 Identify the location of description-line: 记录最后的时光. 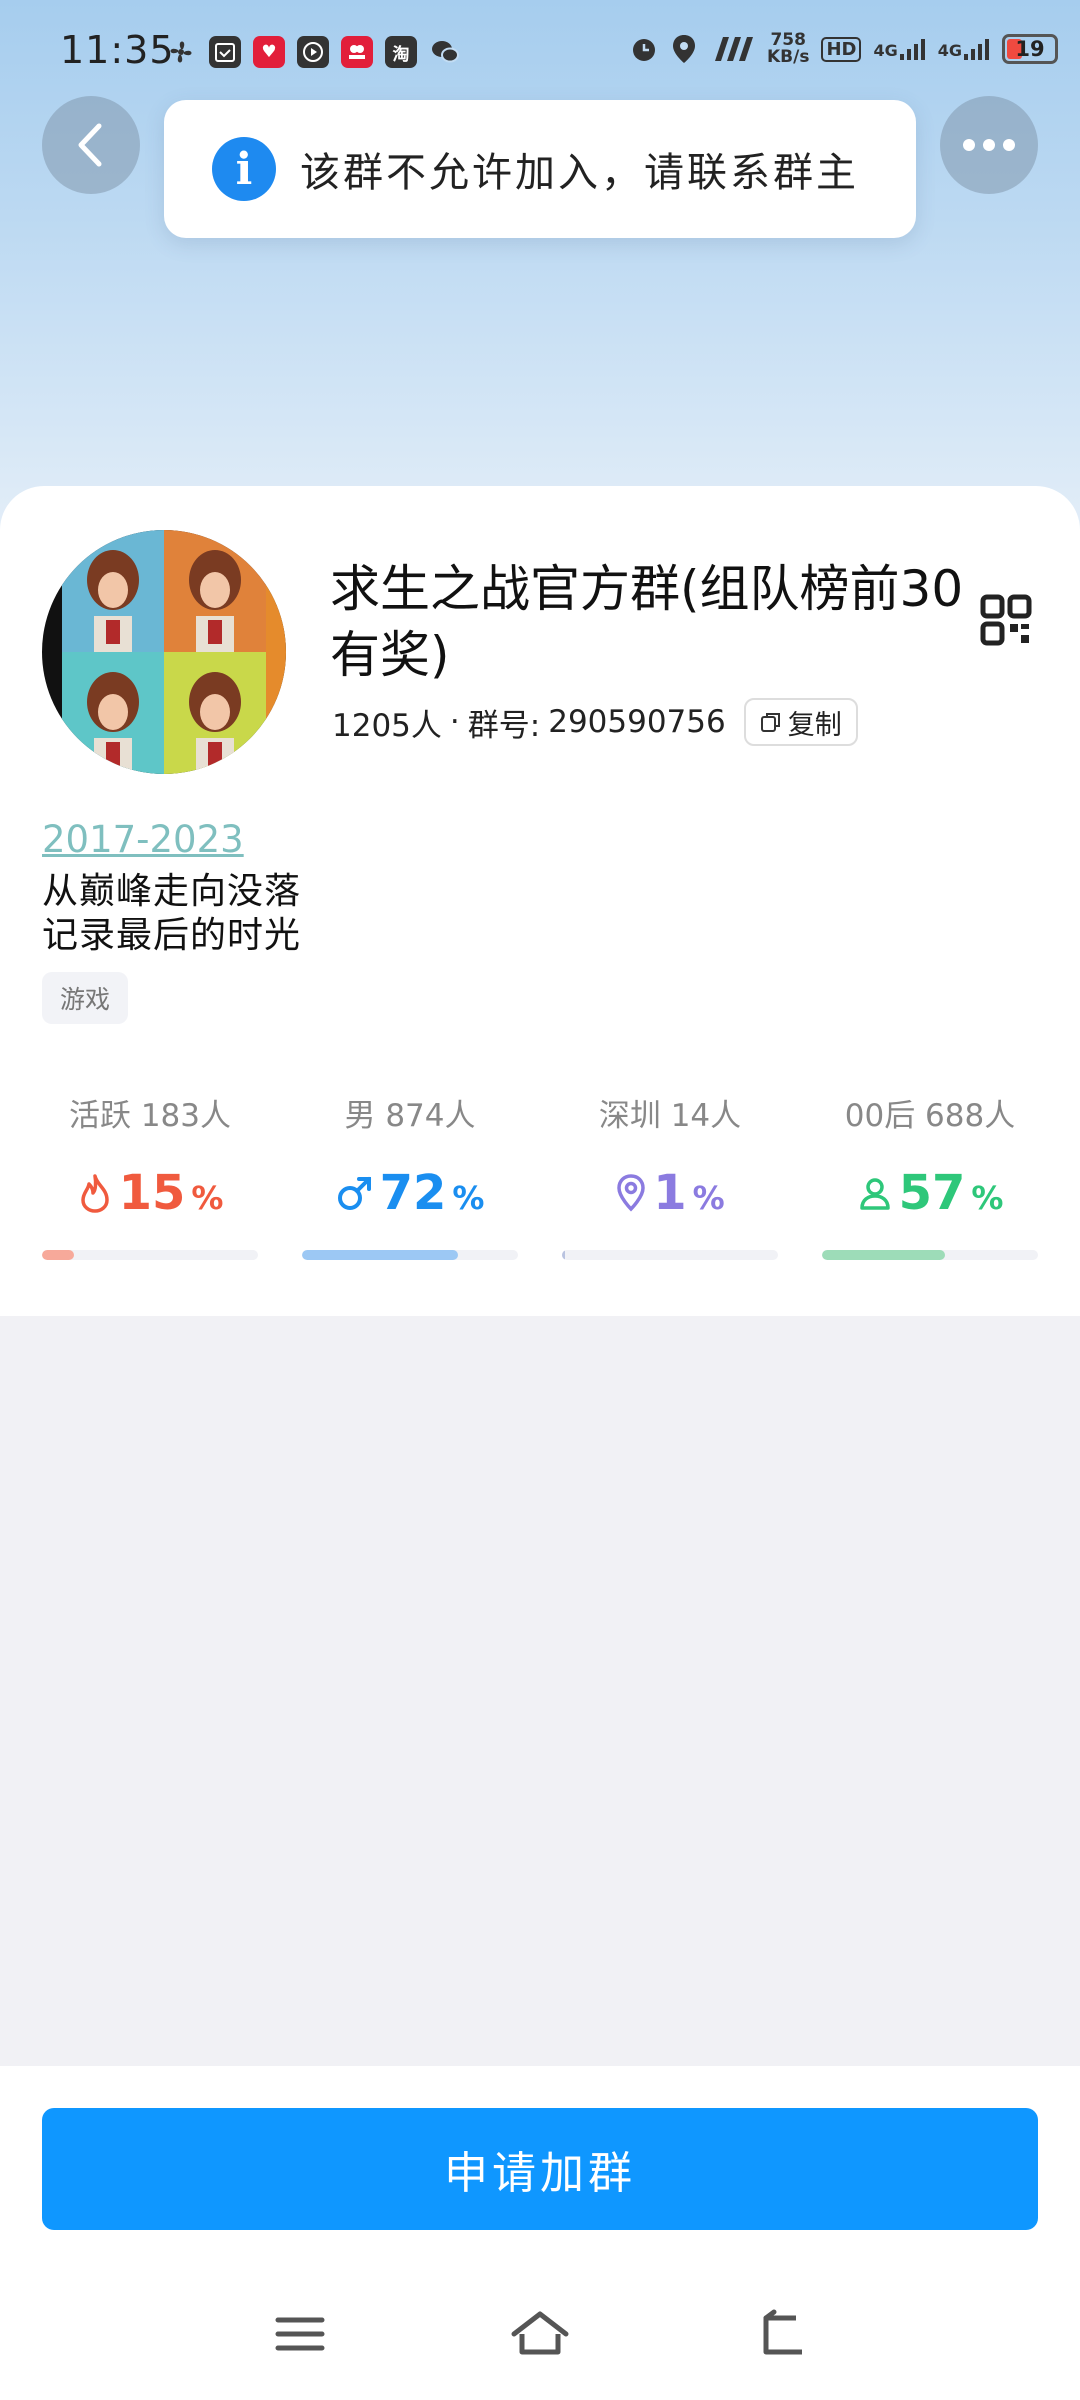
(172, 935).